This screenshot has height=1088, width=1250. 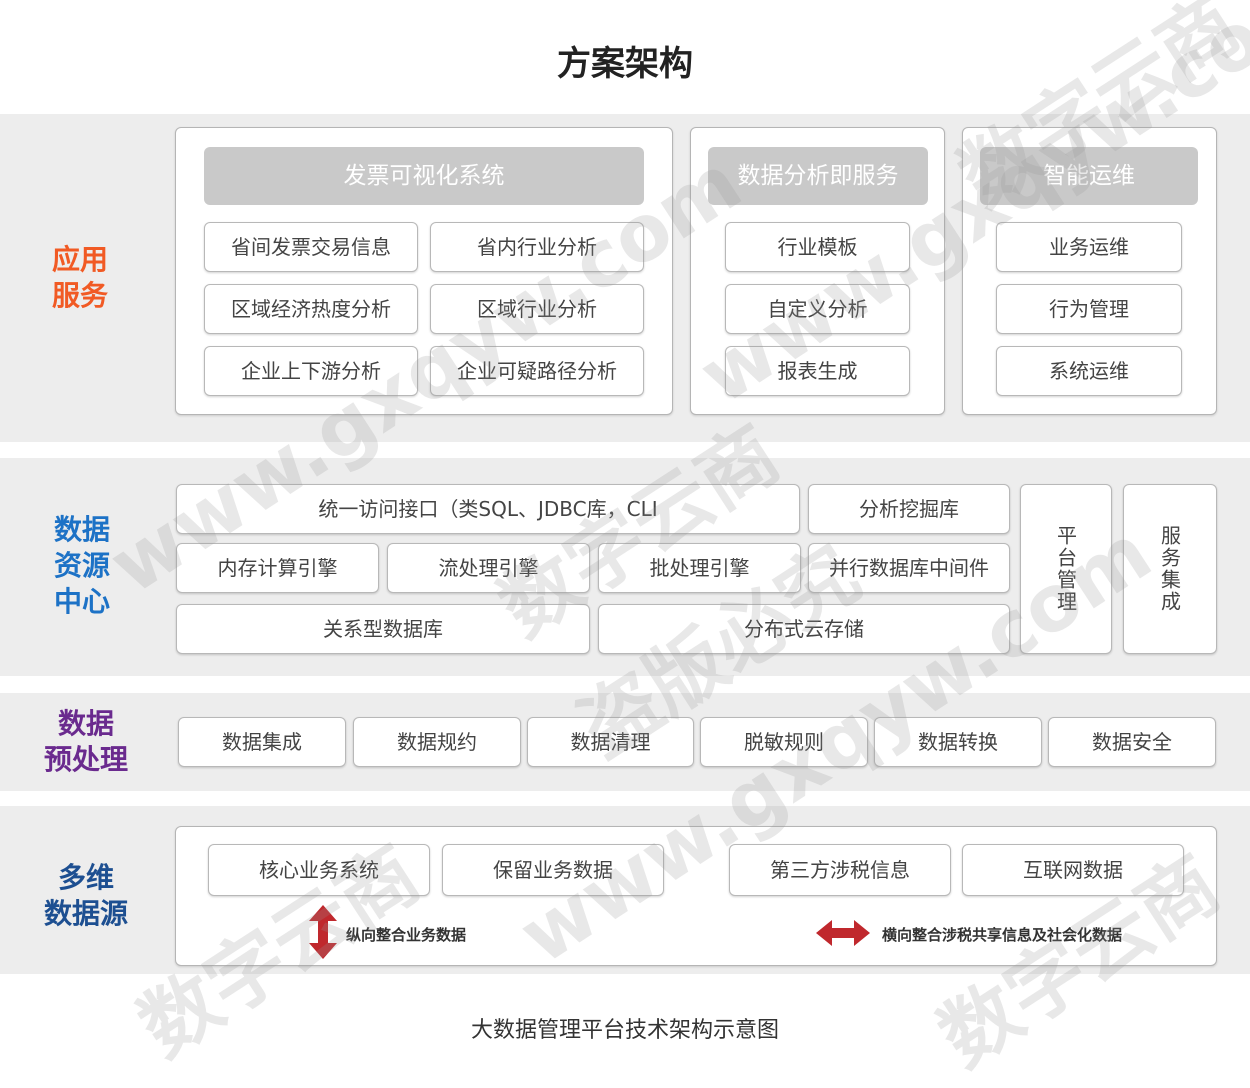 I want to click on source-item: 核心业务系统, so click(x=319, y=870).